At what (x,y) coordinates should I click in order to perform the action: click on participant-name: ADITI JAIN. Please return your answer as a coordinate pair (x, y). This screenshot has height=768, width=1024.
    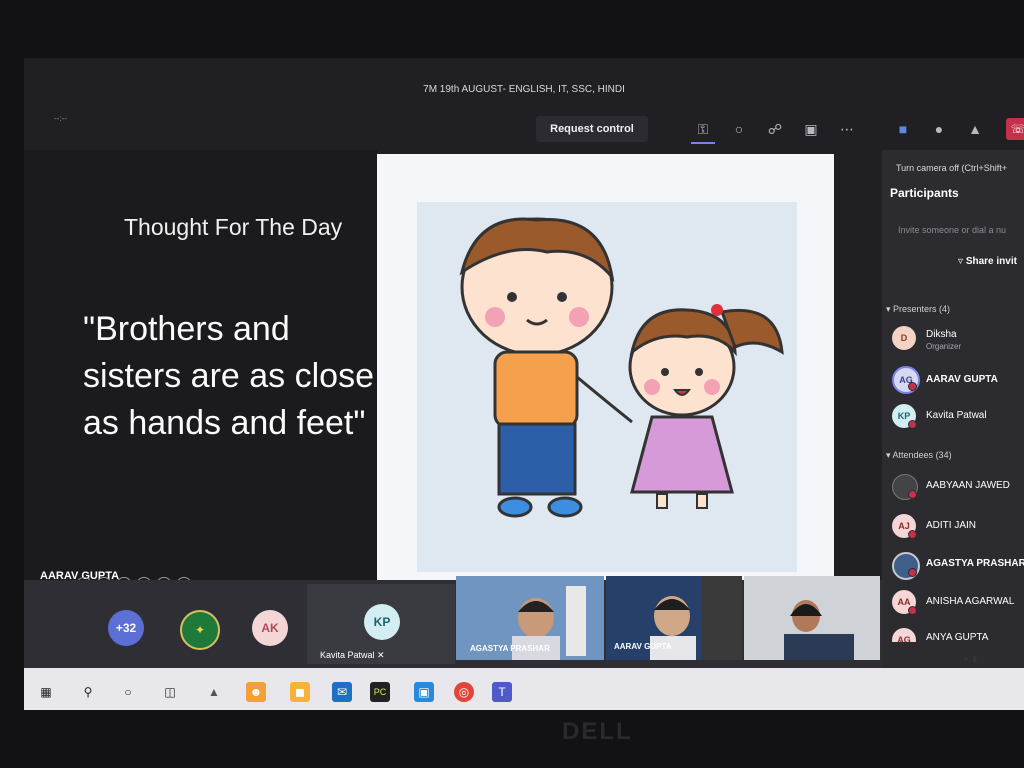
    Looking at the image, I should click on (951, 525).